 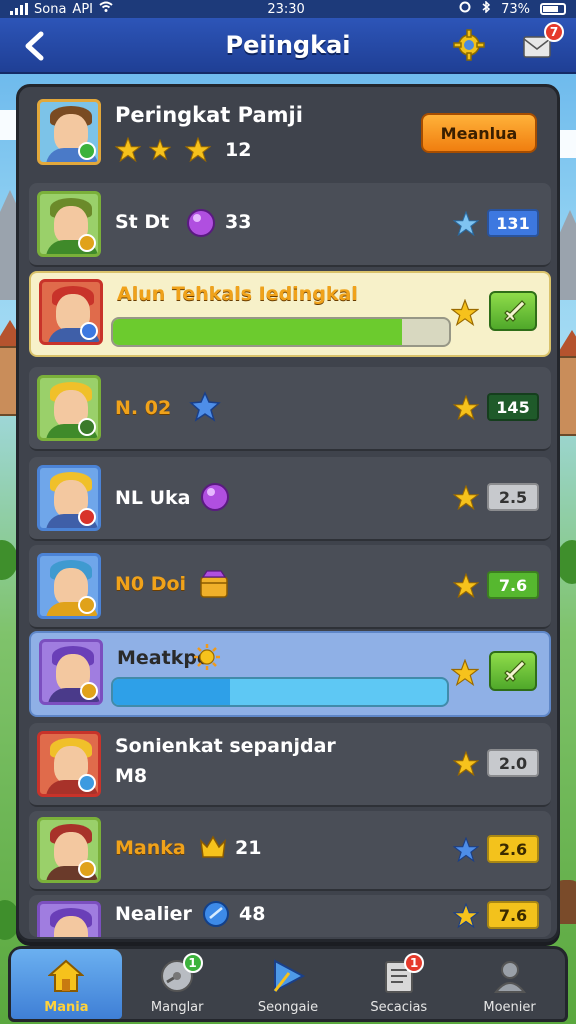 I want to click on player-score: 12, so click(x=238, y=150).